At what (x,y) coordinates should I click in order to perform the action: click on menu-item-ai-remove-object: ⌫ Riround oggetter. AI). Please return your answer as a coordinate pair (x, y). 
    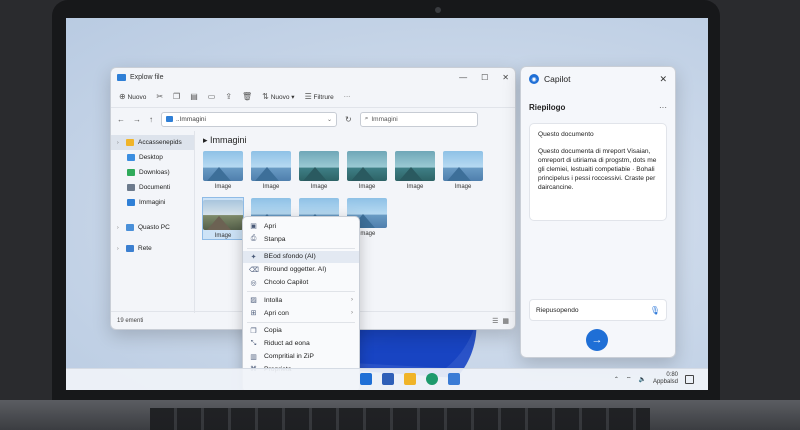
    Looking at the image, I should click on (301, 269).